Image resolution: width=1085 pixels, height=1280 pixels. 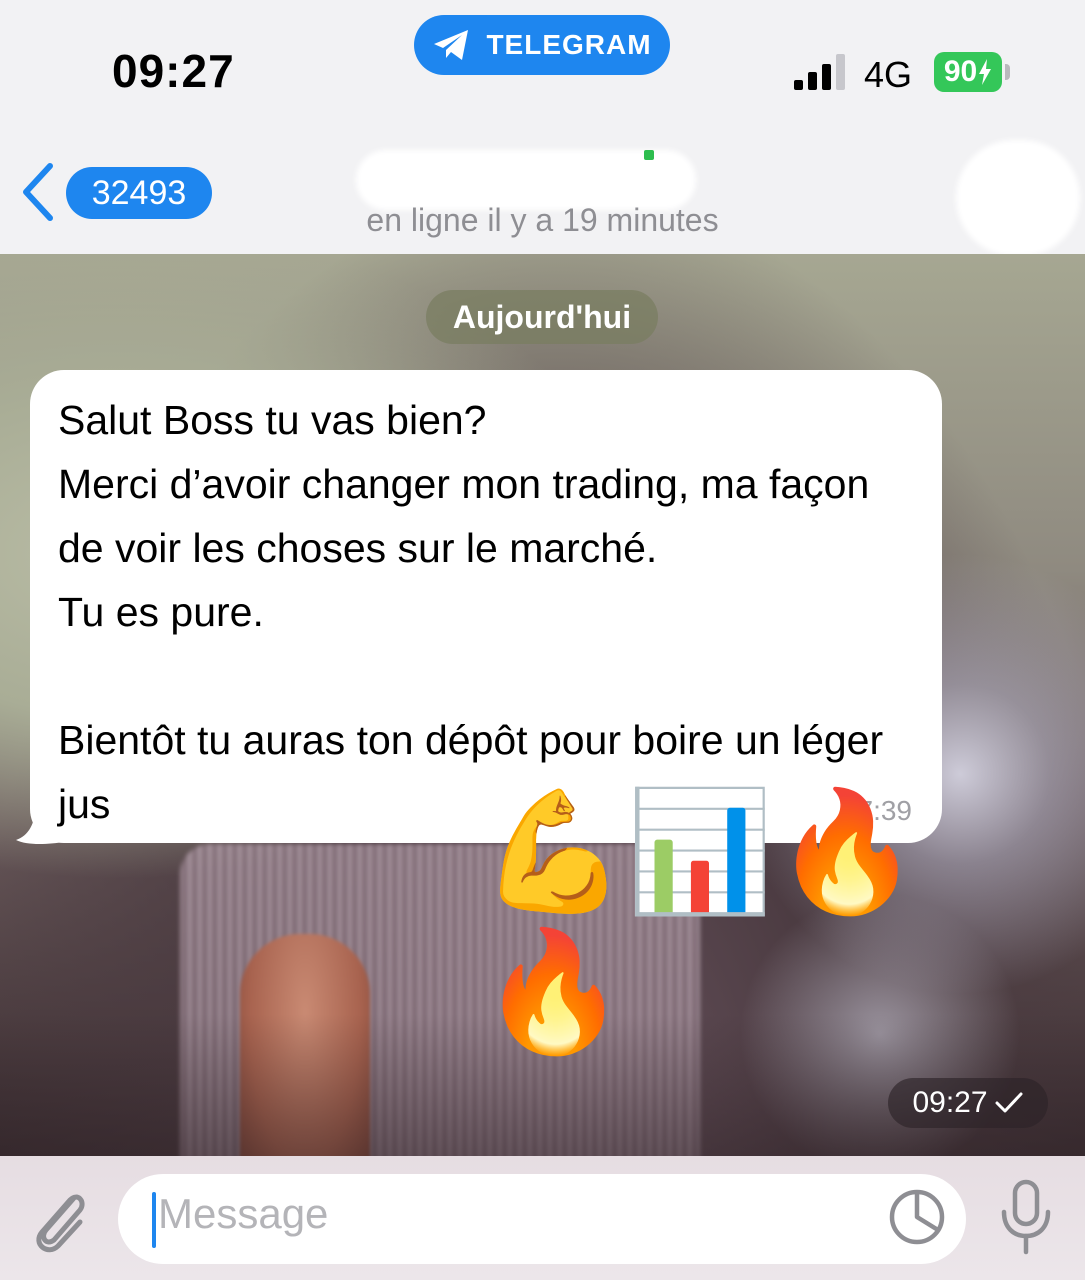 What do you see at coordinates (569, 44) in the screenshot?
I see `app-name: TELEGRAM` at bounding box center [569, 44].